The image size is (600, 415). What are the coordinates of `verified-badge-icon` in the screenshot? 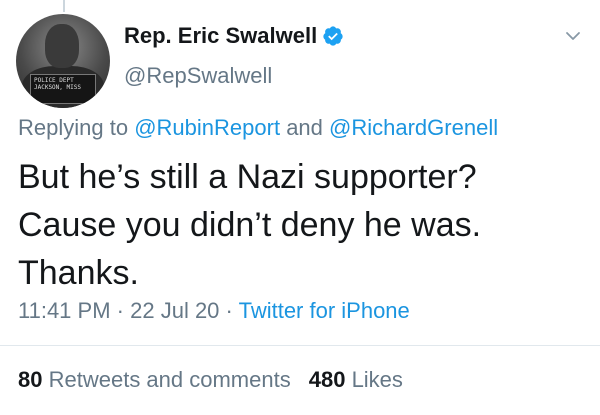 It's located at (333, 36).